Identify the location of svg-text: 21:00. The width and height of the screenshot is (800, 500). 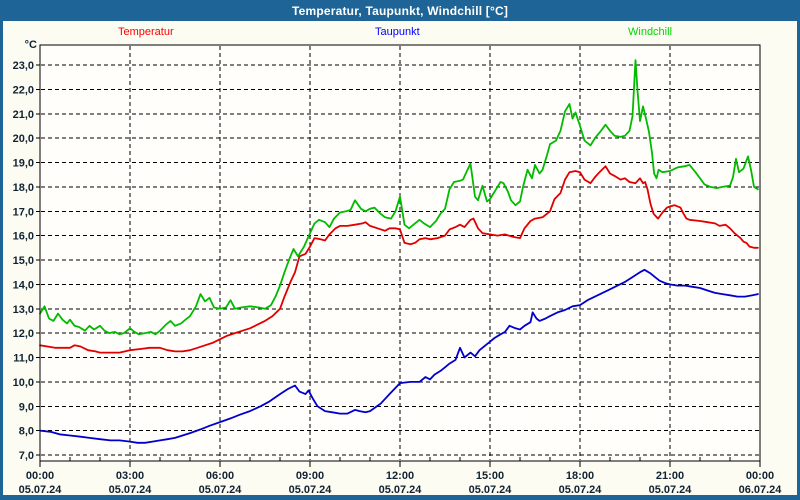
(670, 476).